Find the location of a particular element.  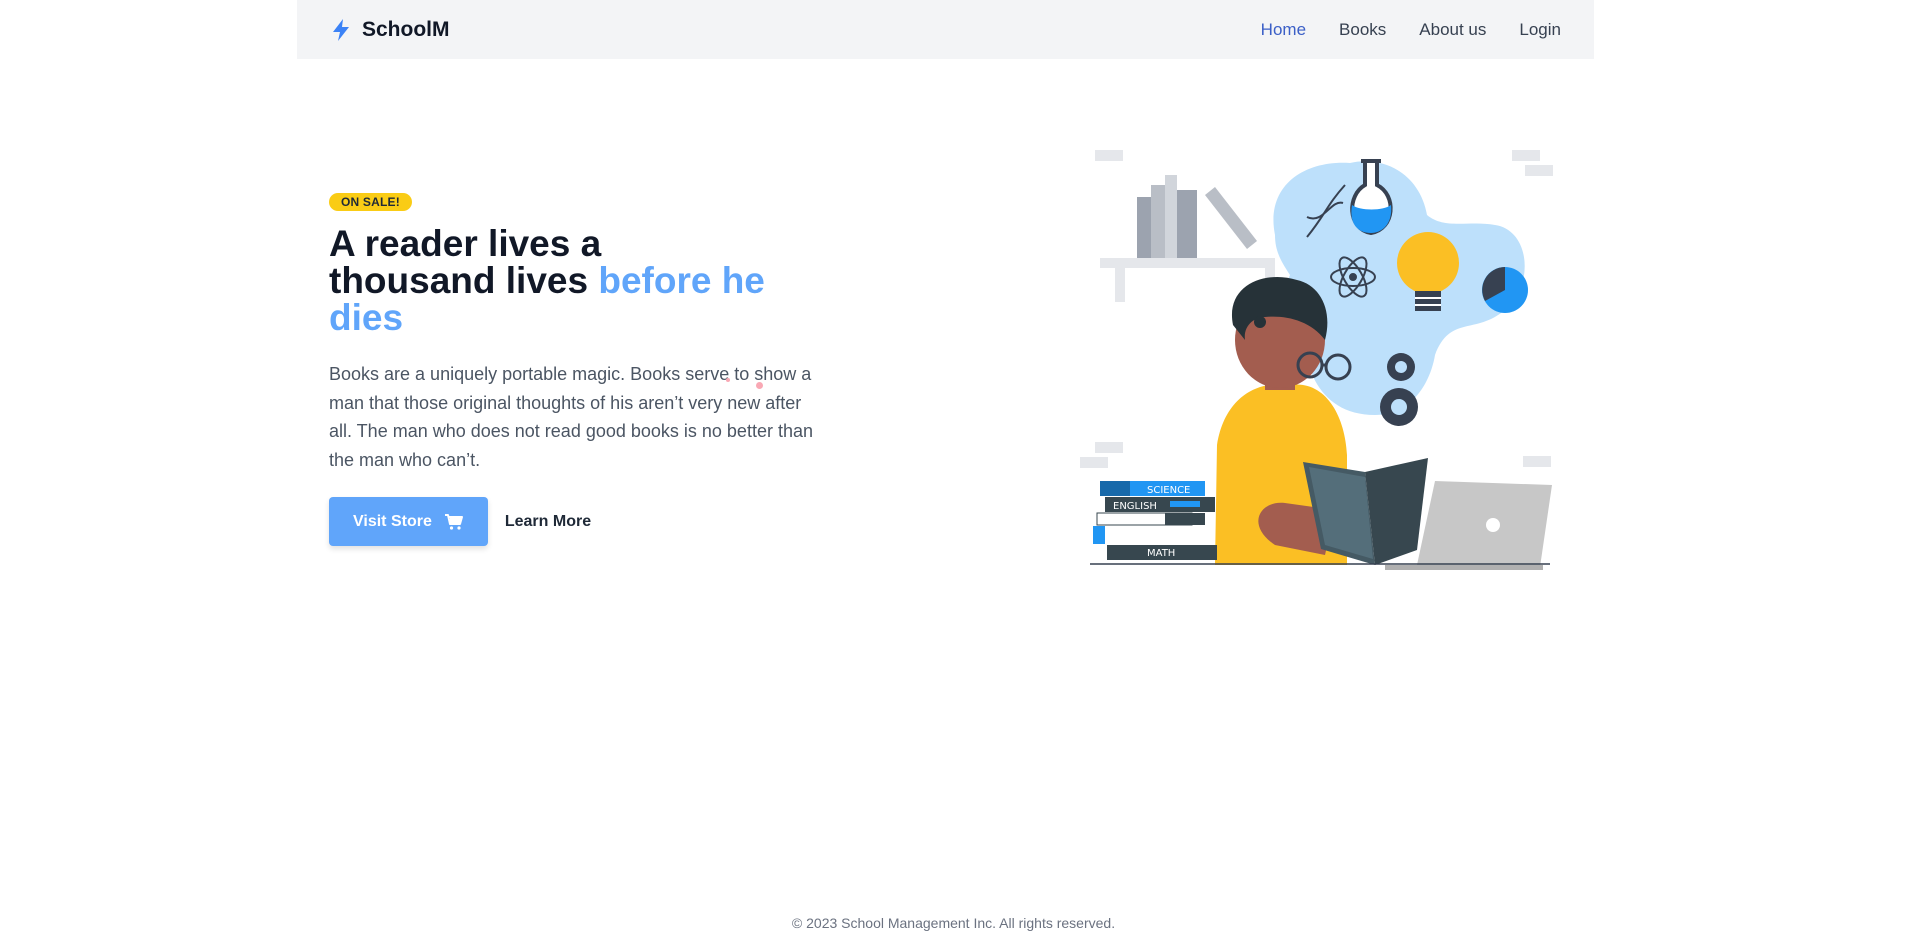

book-science-label: SCIENCE is located at coordinates (1168, 490).